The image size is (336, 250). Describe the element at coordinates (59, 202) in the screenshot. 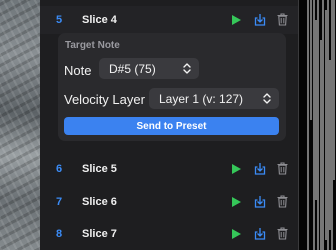

I see `slice-number: 7` at that location.